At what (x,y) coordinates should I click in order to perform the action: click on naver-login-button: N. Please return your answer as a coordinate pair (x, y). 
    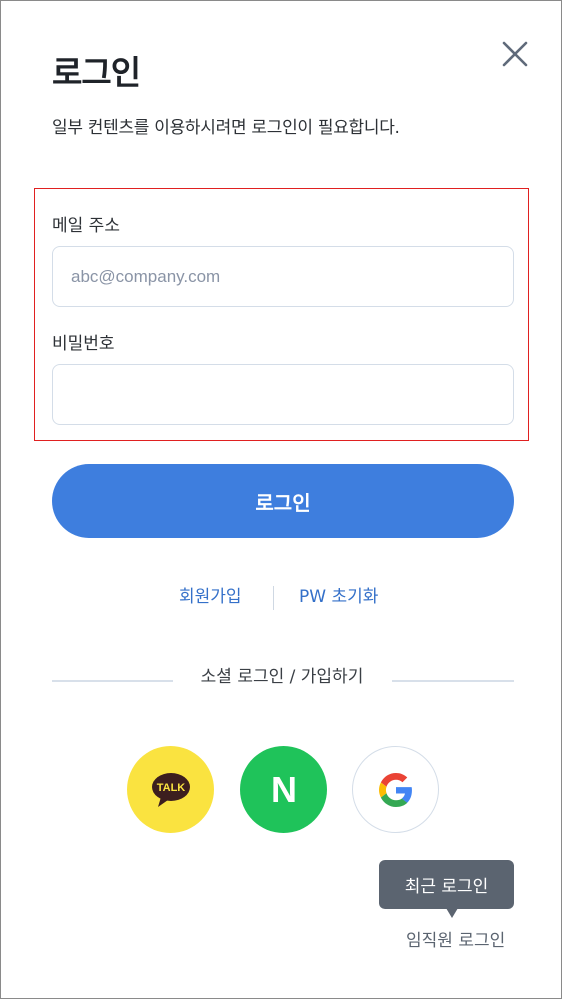
    Looking at the image, I should click on (283, 789).